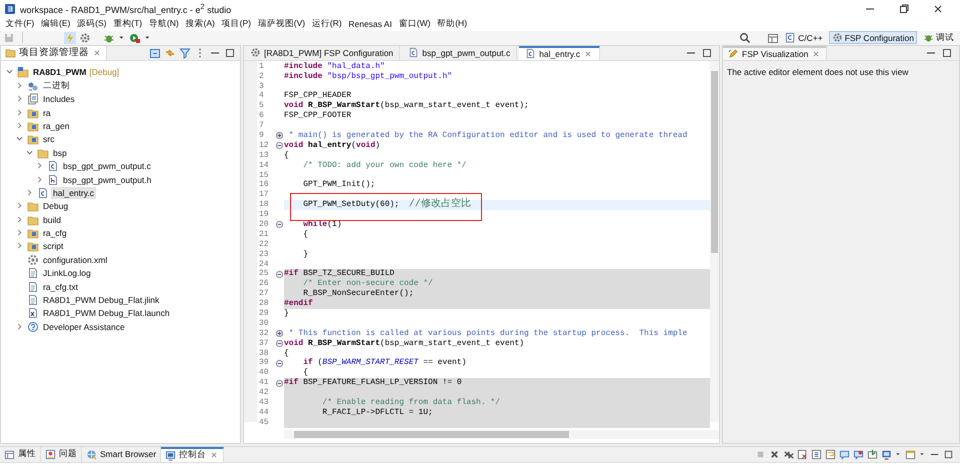  I want to click on tree-item: Developer Assistance, so click(84, 326).